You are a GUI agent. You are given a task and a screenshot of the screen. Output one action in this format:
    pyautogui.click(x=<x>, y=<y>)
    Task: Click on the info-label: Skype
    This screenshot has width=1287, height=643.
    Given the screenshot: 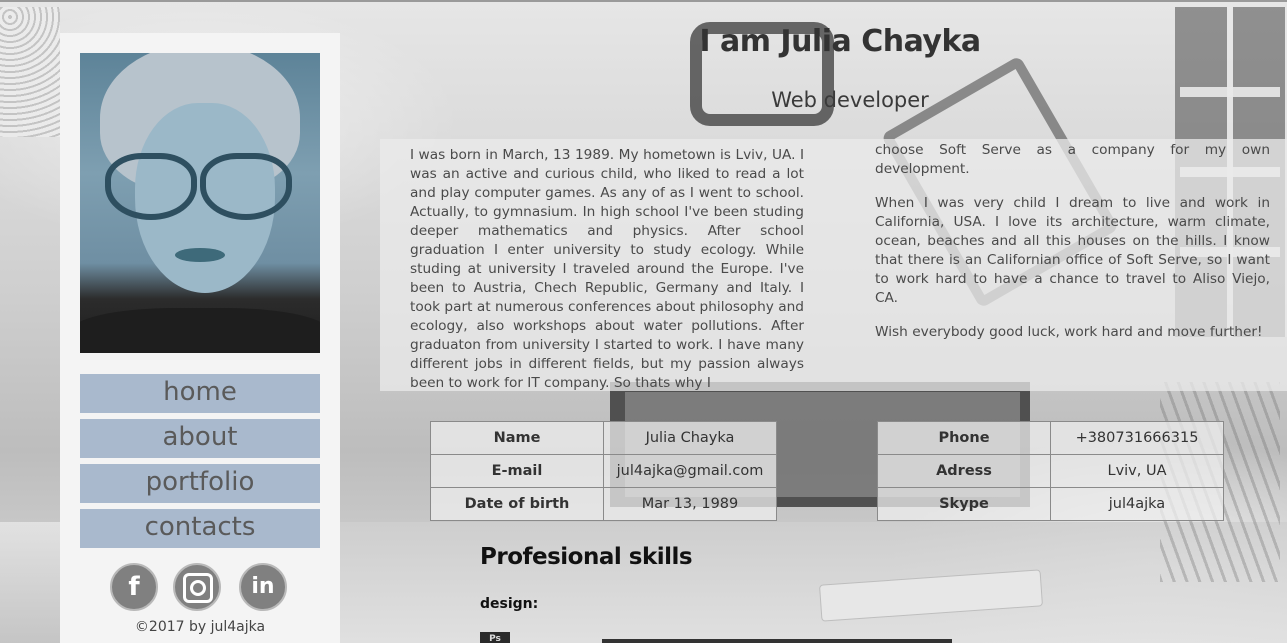 What is the action you would take?
    pyautogui.click(x=964, y=504)
    